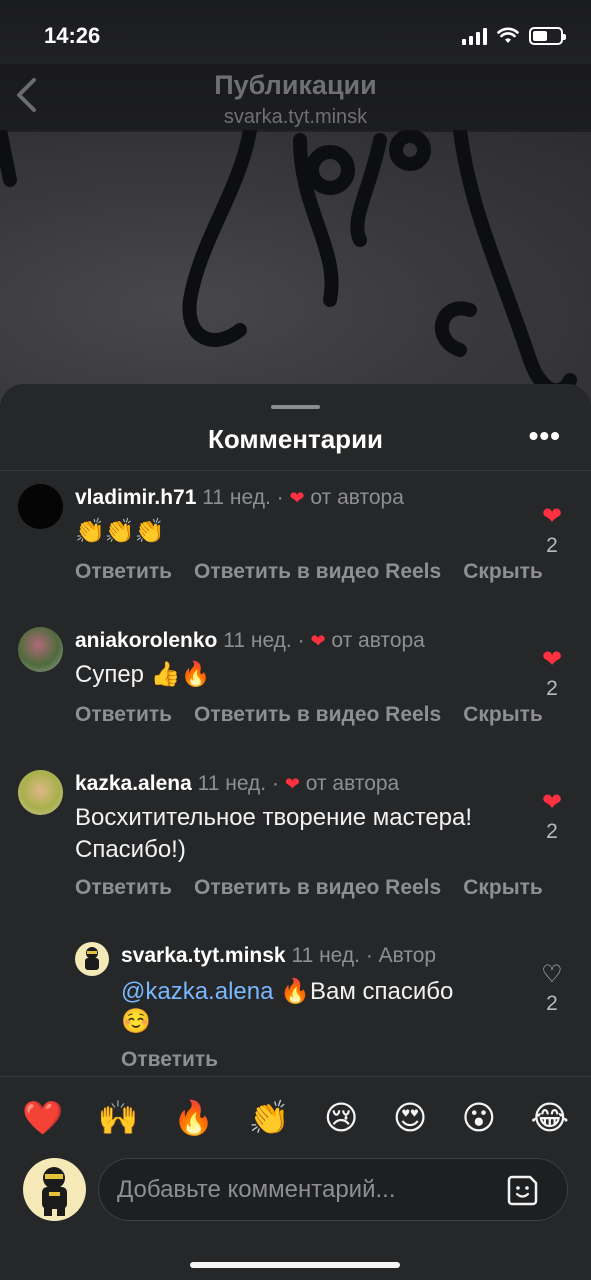 The image size is (591, 1280). I want to click on comment-text-line-2: Спасибо!), so click(130, 849).